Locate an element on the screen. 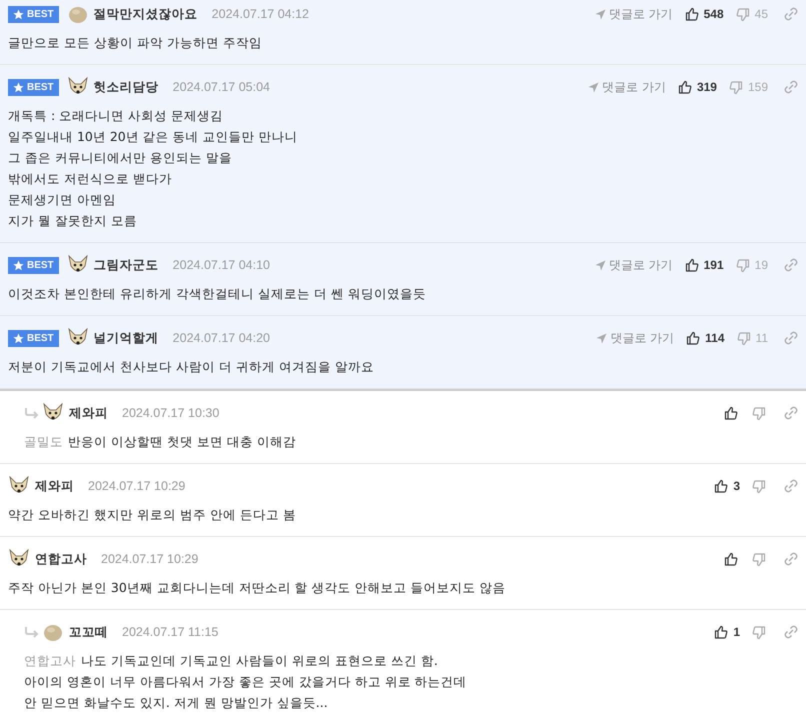 The height and width of the screenshot is (724, 806). comment-date: 2024.07.17 04:10 is located at coordinates (221, 265).